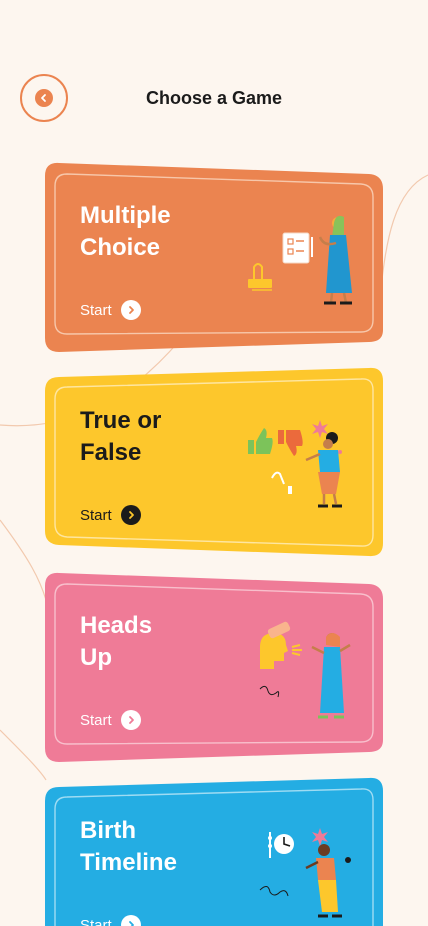 This screenshot has width=428, height=926. Describe the element at coordinates (214, 851) in the screenshot. I see `game-card-birth-timeline: Birth Timeline Start` at that location.